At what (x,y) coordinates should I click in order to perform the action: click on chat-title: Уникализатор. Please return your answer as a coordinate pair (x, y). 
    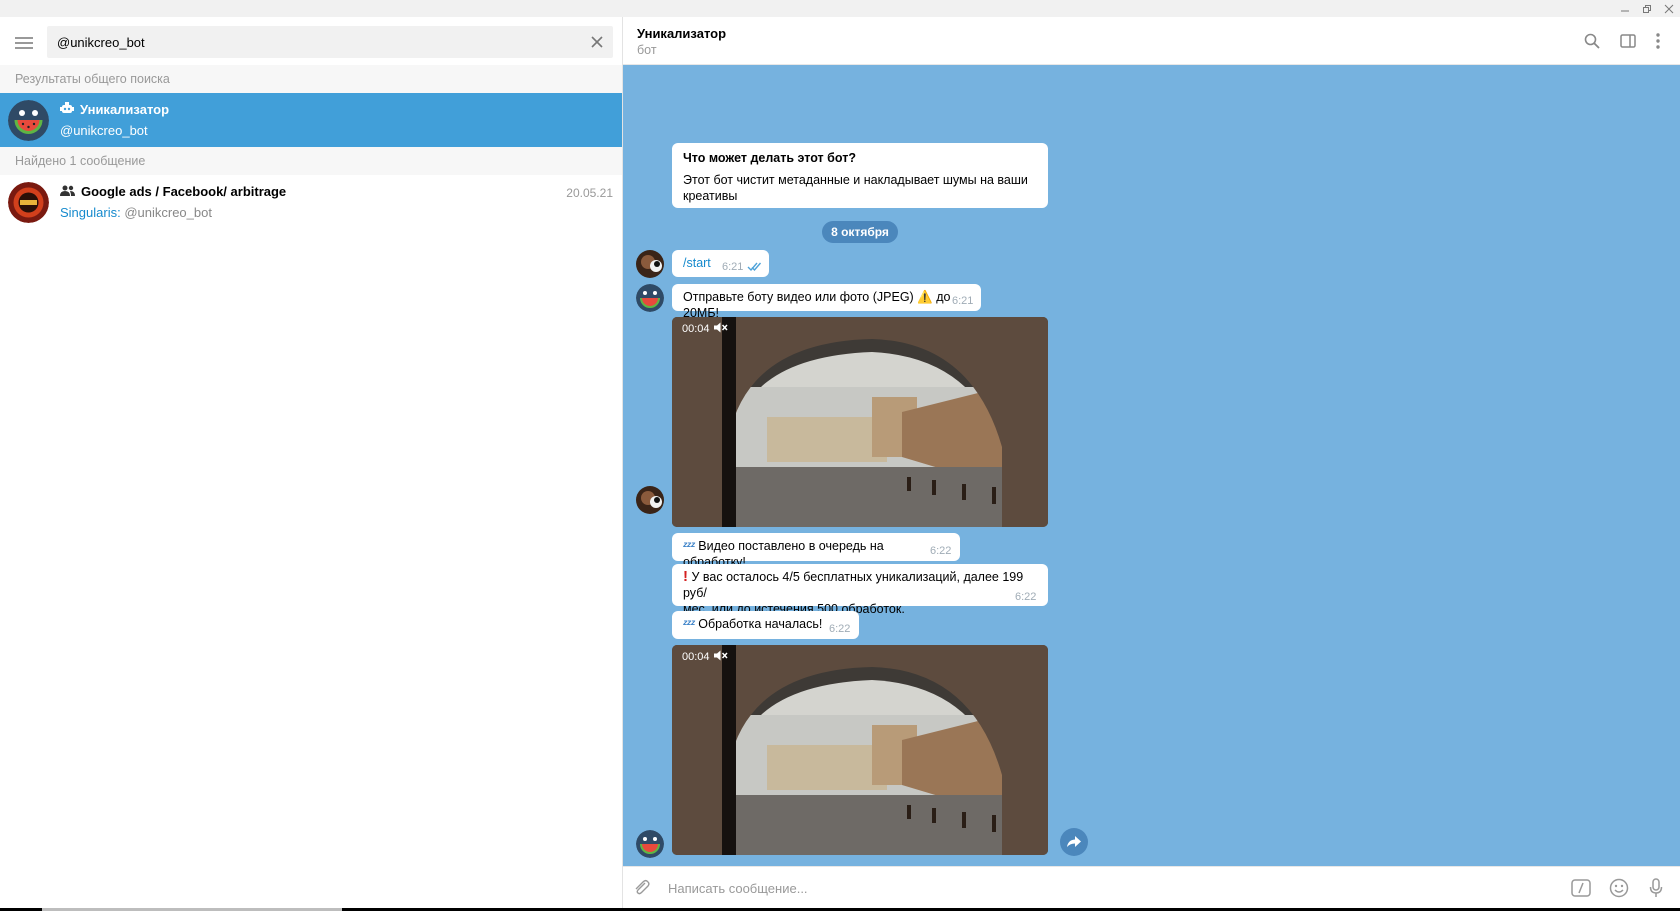
    Looking at the image, I should click on (681, 33).